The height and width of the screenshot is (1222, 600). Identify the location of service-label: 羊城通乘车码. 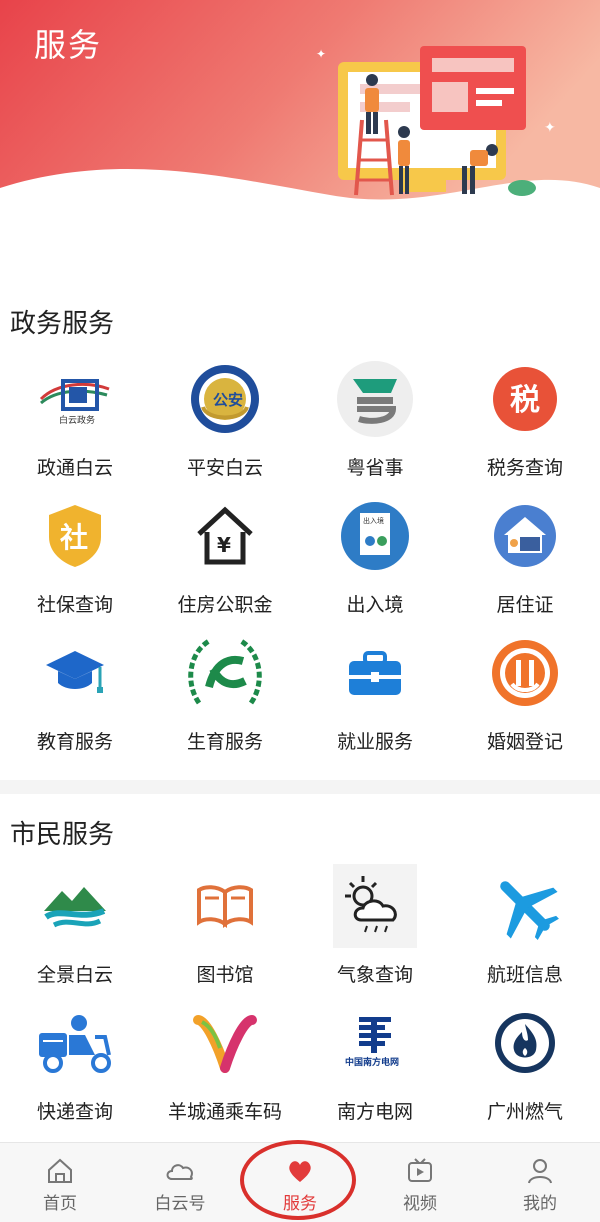
(224, 1112).